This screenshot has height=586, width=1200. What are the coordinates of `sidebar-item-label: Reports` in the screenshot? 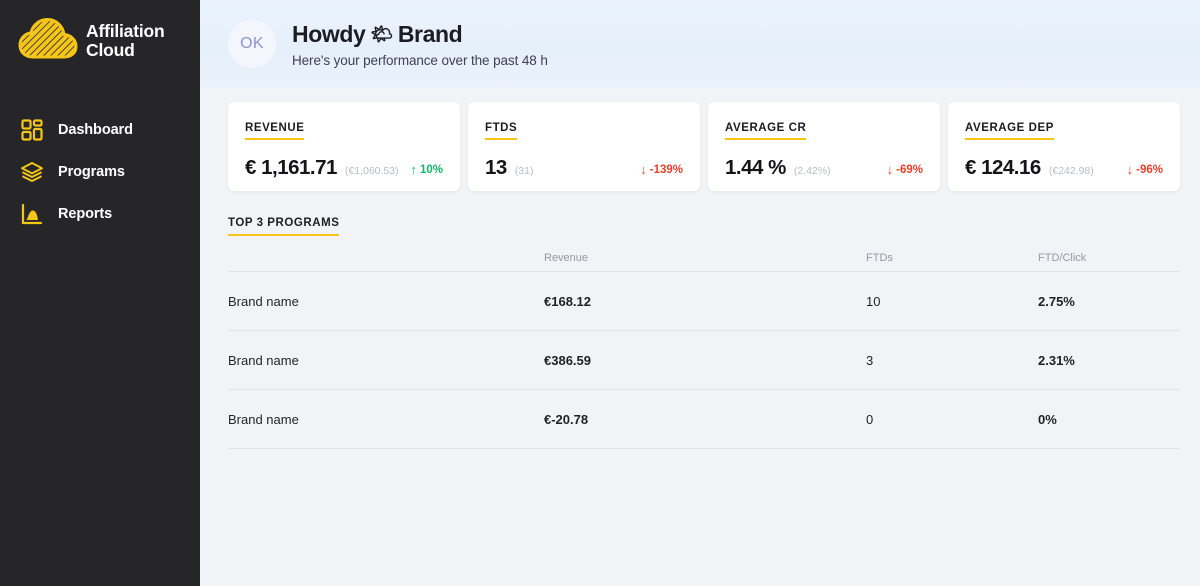 It's located at (85, 214).